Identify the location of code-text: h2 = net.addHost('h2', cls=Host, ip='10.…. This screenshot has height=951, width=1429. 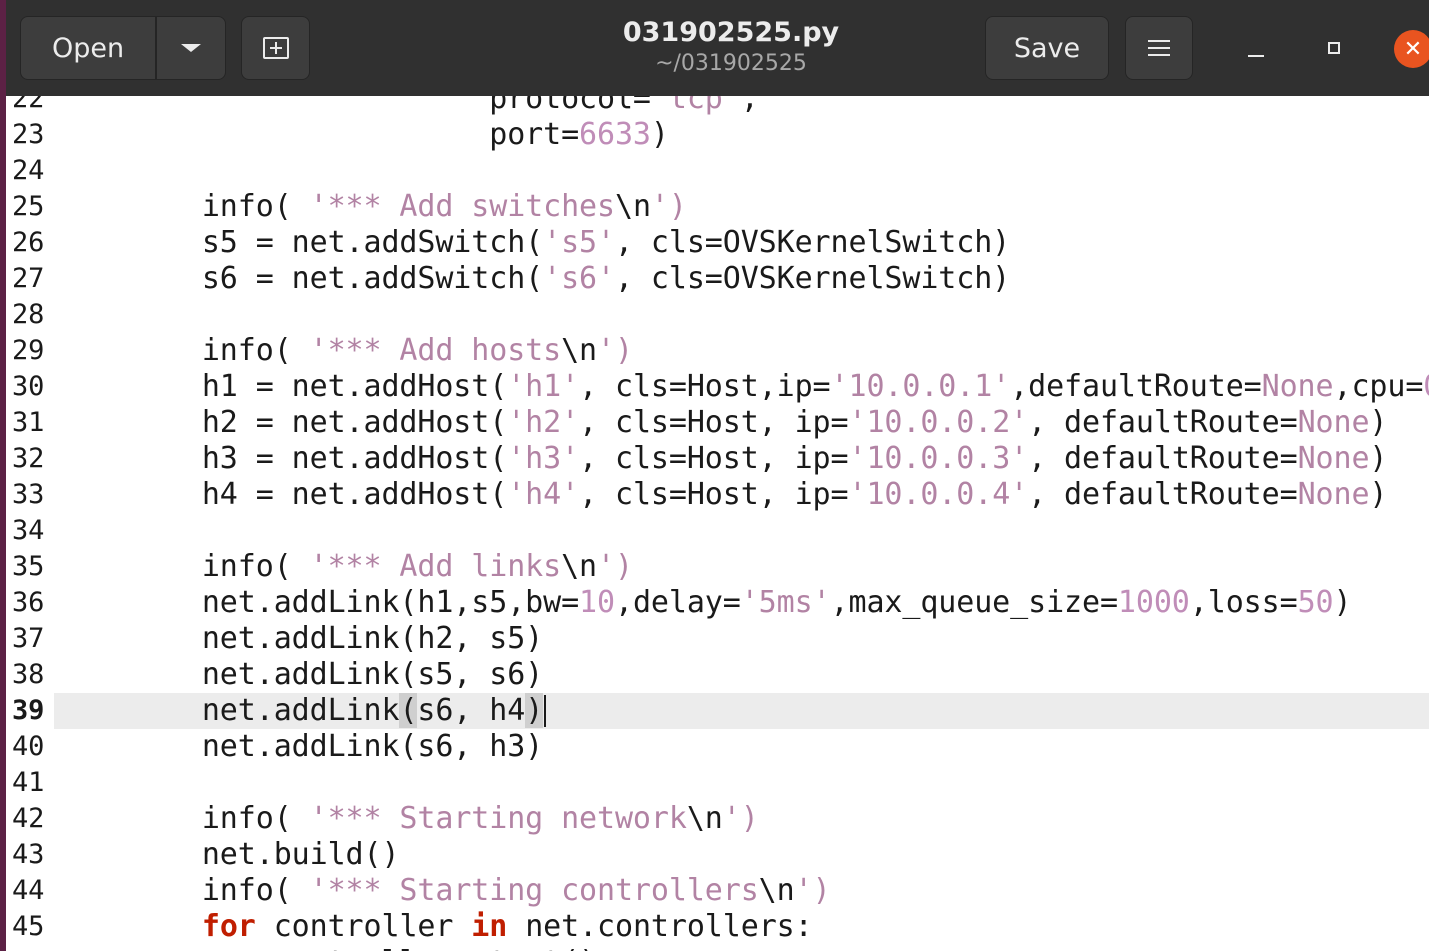
(759, 423).